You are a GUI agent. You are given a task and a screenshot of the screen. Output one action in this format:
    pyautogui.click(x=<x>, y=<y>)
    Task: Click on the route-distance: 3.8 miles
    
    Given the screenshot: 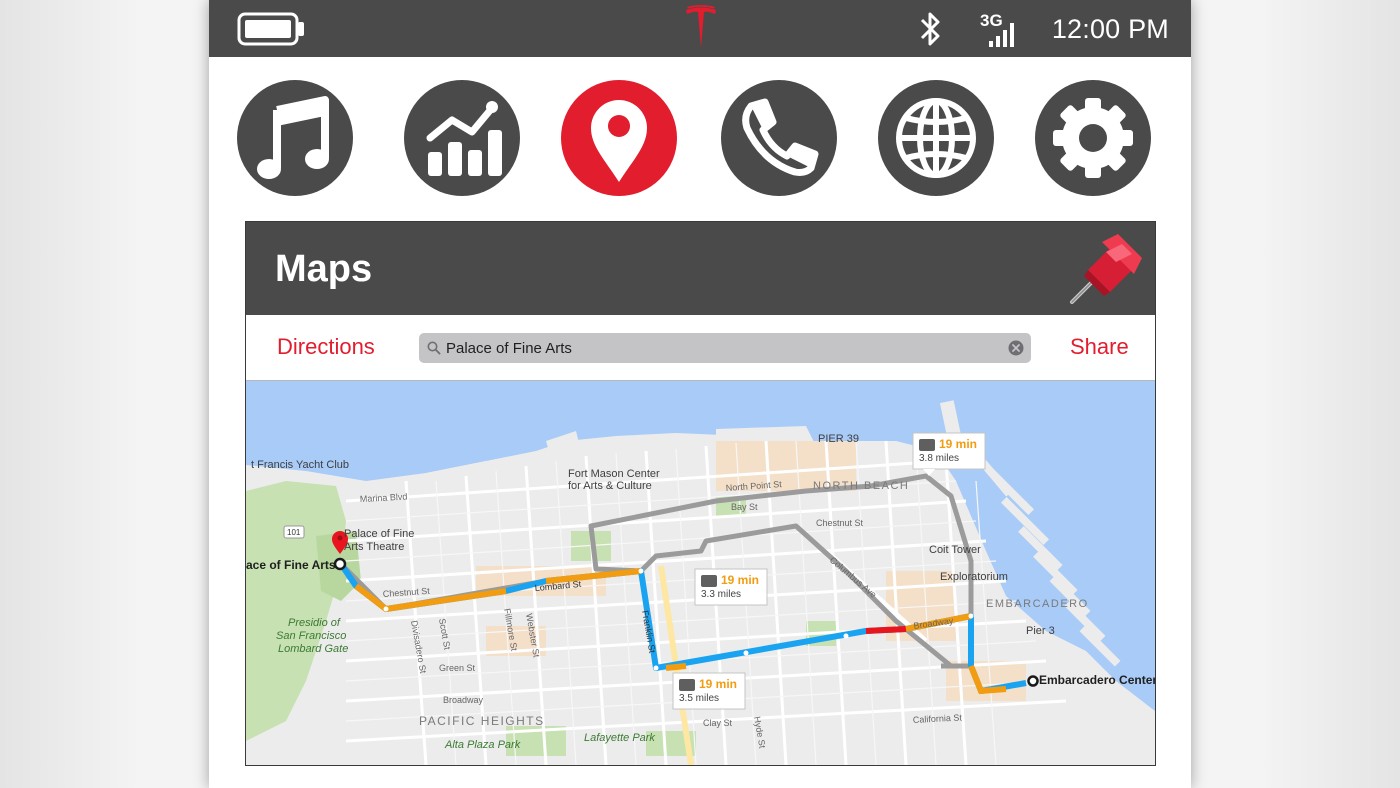 What is the action you would take?
    pyautogui.click(x=939, y=458)
    